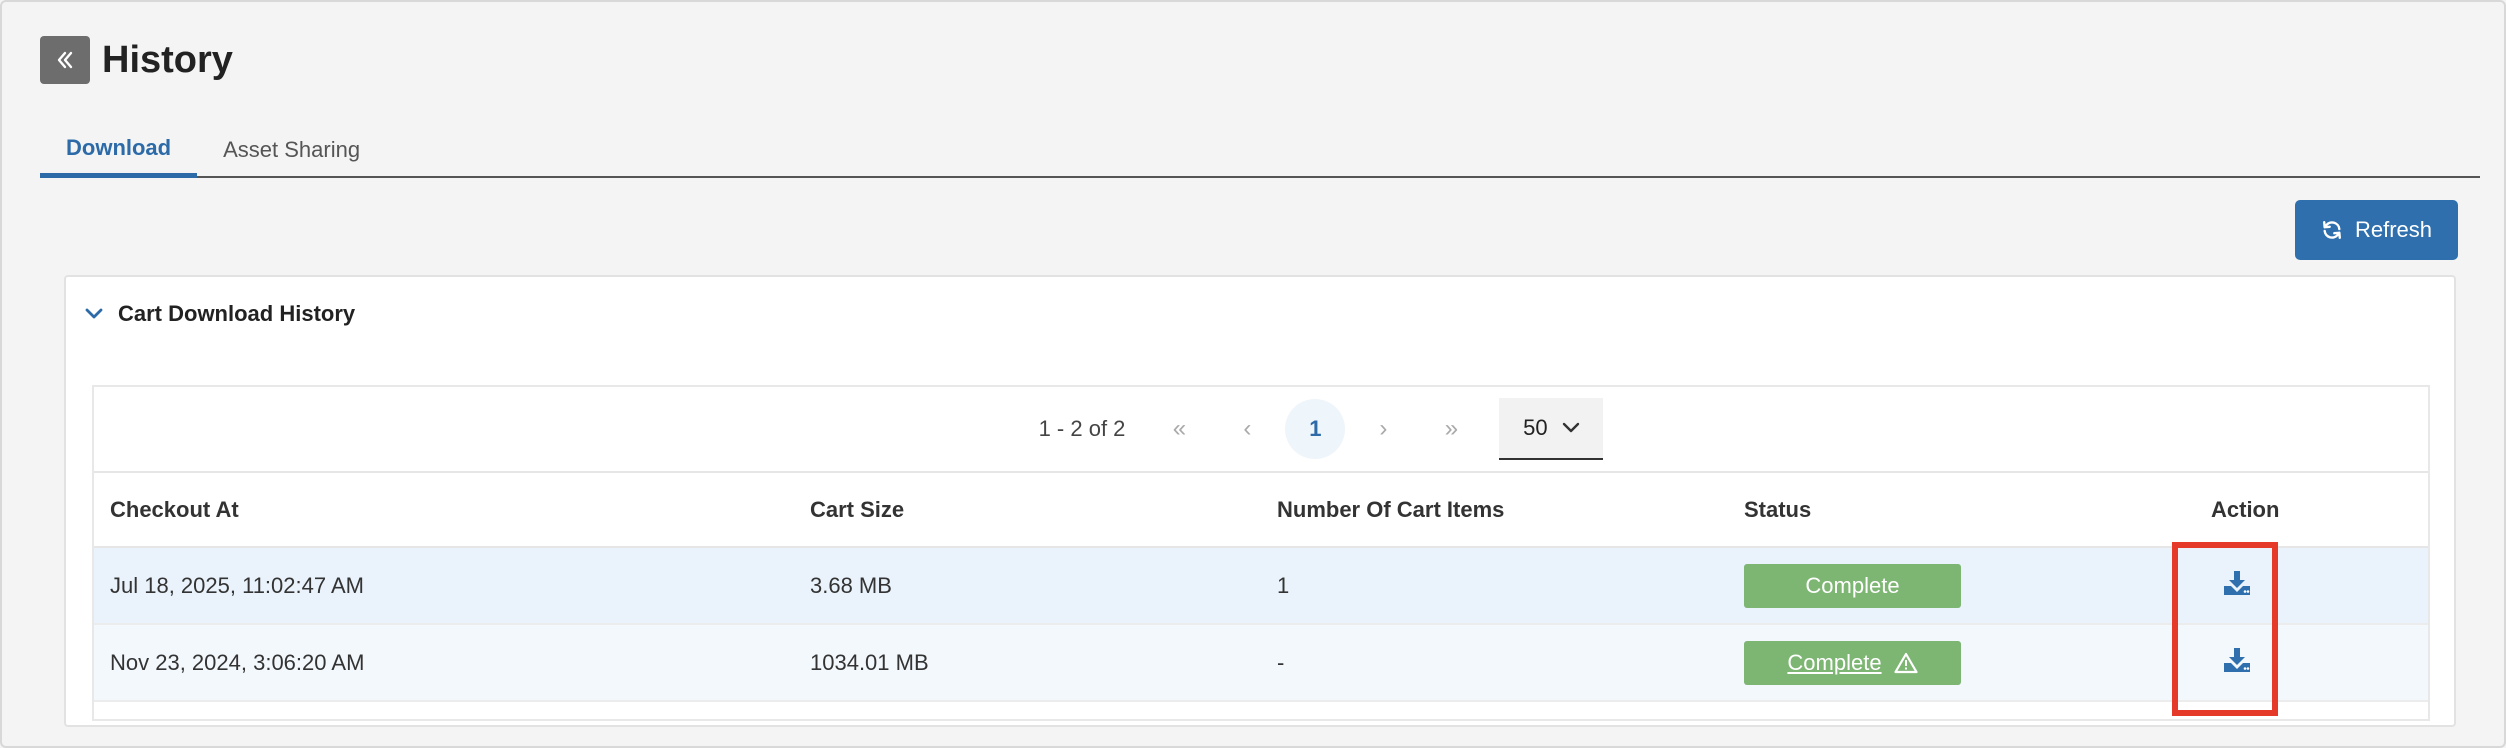 The height and width of the screenshot is (748, 2506). I want to click on cart-size-cell: 1034.01 MB, so click(1027, 663).